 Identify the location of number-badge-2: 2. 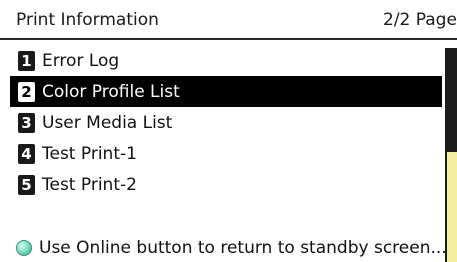
(26, 91).